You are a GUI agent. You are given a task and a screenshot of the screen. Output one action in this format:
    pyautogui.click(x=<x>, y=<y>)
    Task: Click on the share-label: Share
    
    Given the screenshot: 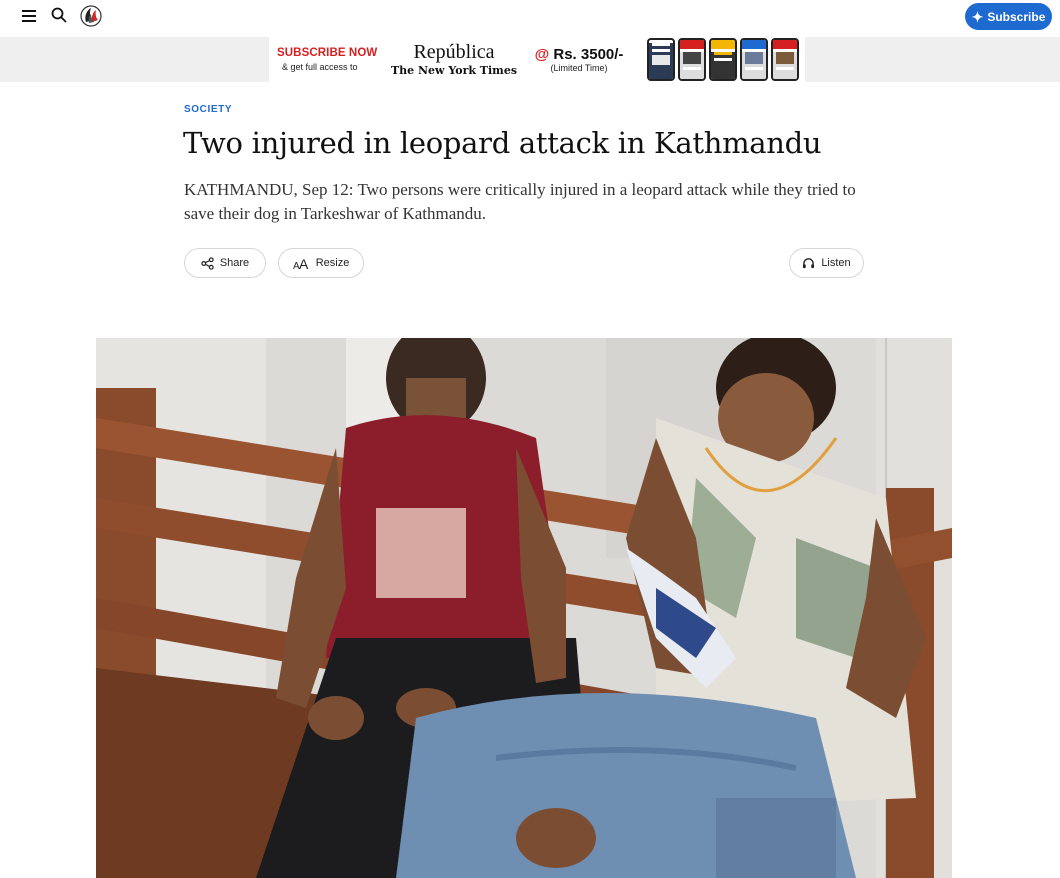 What is the action you would take?
    pyautogui.click(x=234, y=263)
    